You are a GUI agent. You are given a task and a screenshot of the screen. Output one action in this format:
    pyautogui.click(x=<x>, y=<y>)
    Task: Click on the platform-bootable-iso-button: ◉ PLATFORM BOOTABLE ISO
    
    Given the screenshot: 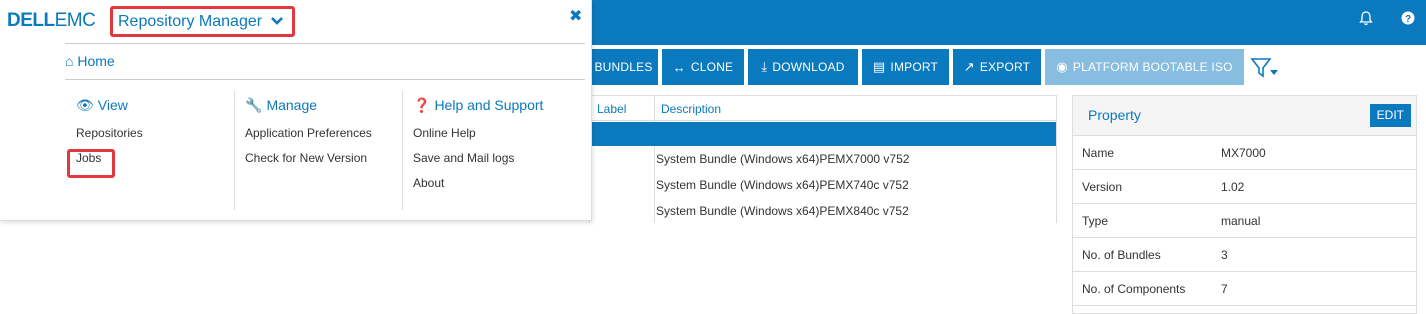 What is the action you would take?
    pyautogui.click(x=1144, y=67)
    